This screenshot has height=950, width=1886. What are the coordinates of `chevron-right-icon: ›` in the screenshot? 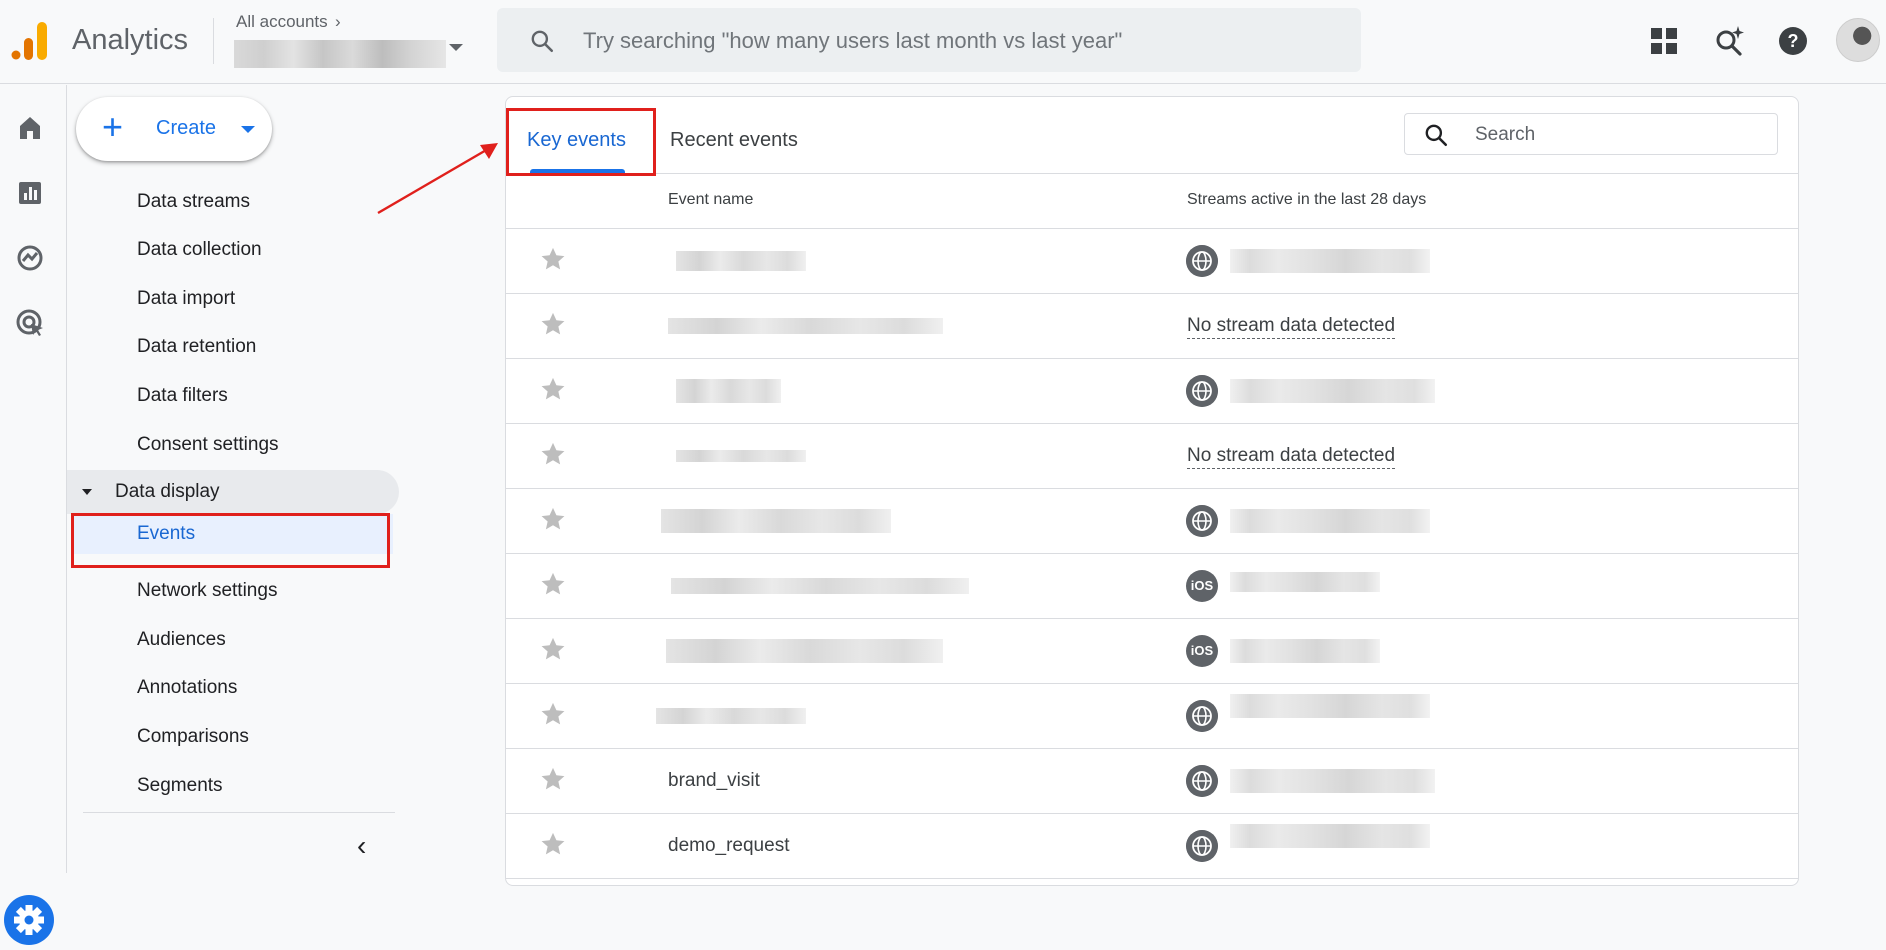 It's located at (338, 21).